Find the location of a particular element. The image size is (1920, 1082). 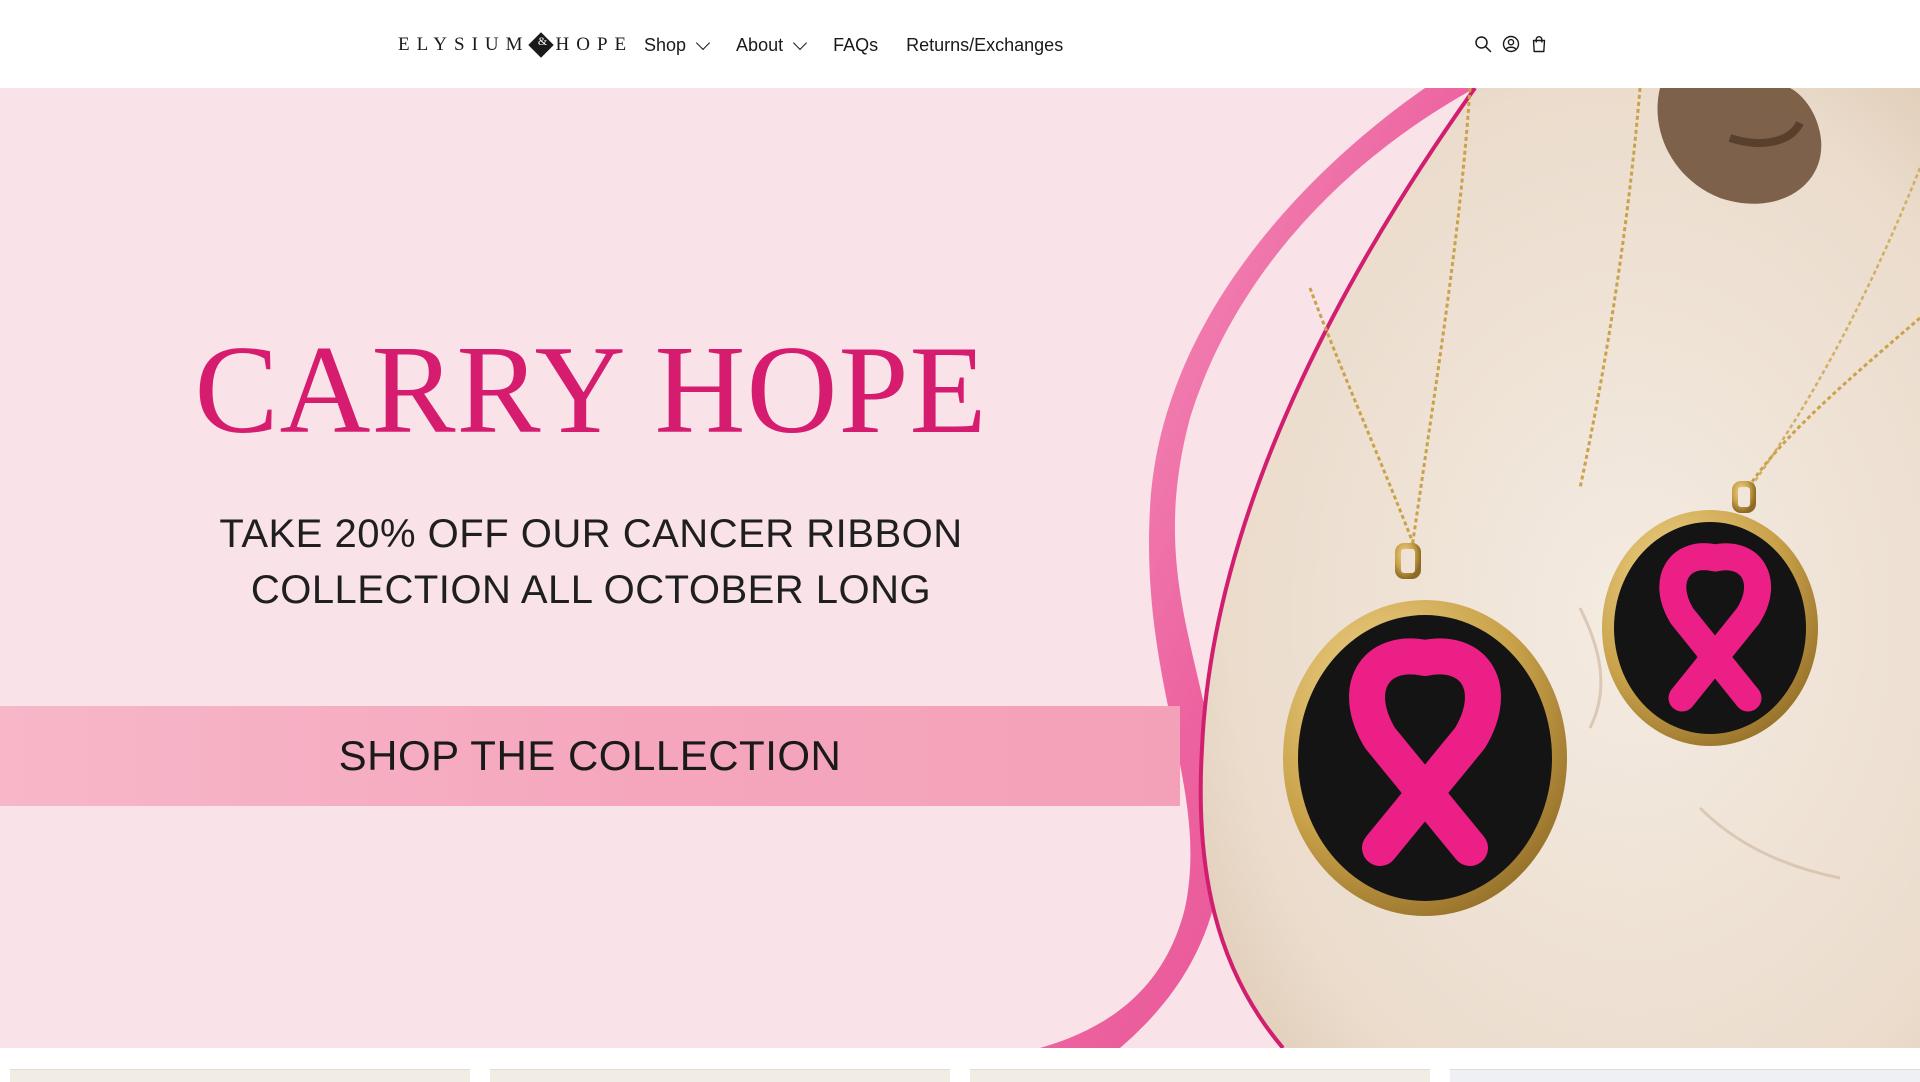

shop-collection-button: SHOP THE COLLECTION is located at coordinates (590, 756).